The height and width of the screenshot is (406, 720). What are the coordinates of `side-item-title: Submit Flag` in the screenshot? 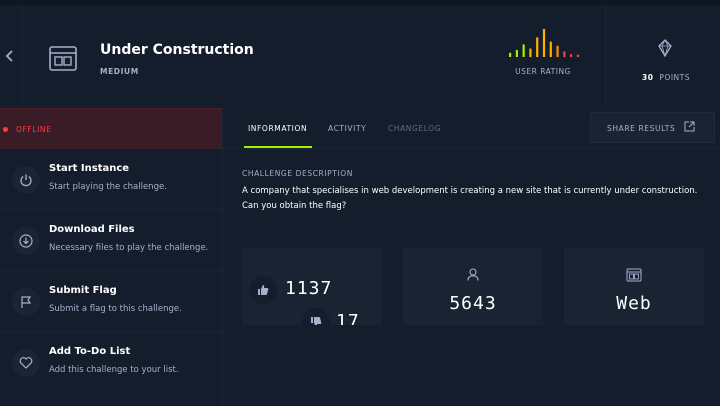 It's located at (83, 290).